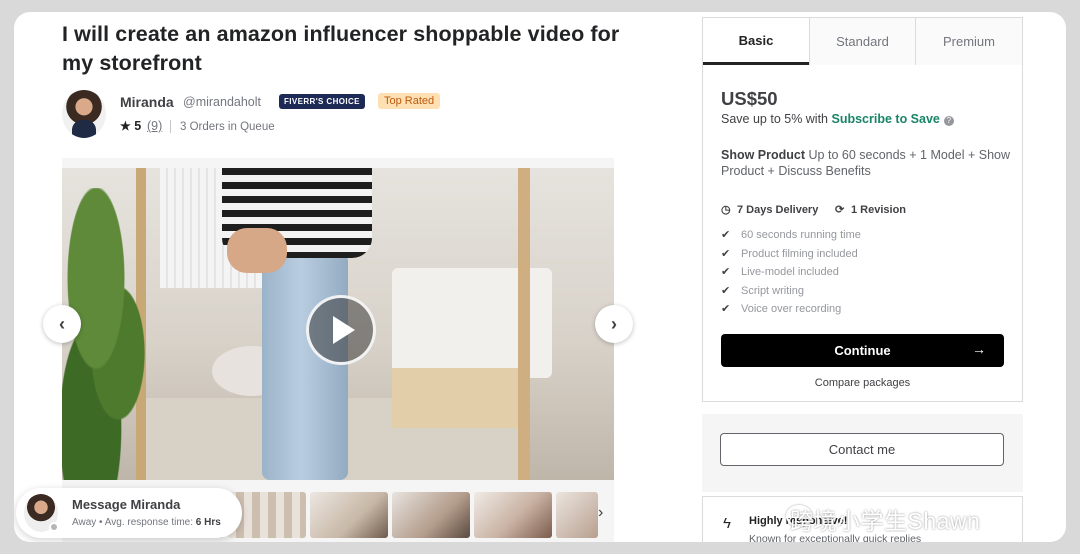 The image size is (1080, 554). I want to click on continue-label: Continue, so click(862, 350).